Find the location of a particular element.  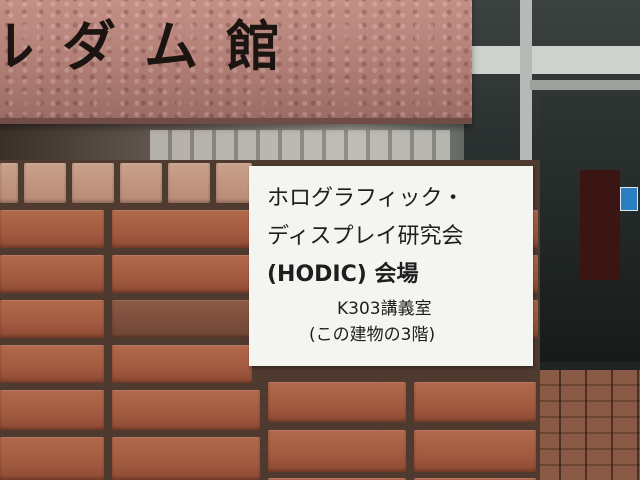

exit-sign-icon is located at coordinates (629, 199).